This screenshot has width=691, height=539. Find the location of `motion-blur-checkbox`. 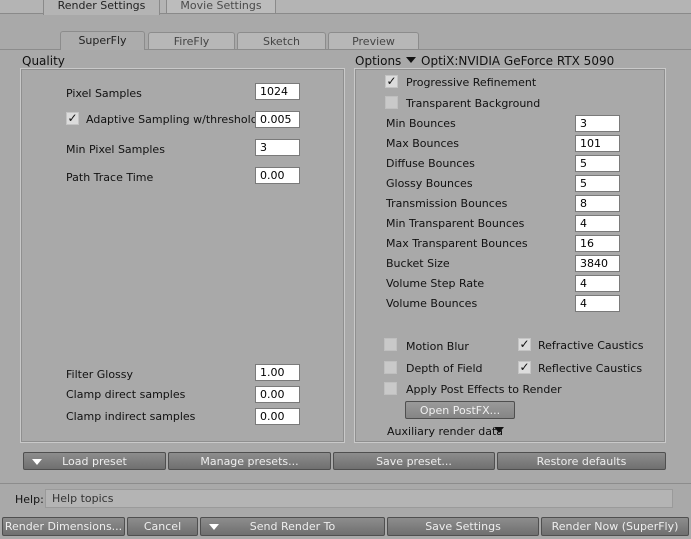

motion-blur-checkbox is located at coordinates (390, 344).